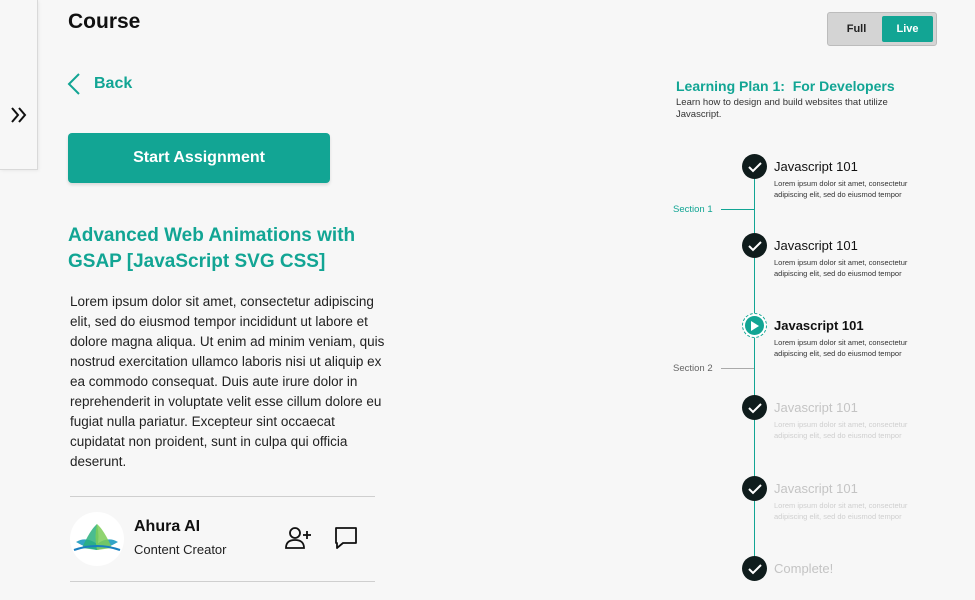 This screenshot has height=600, width=975. I want to click on ahura-logo, so click(97, 537).